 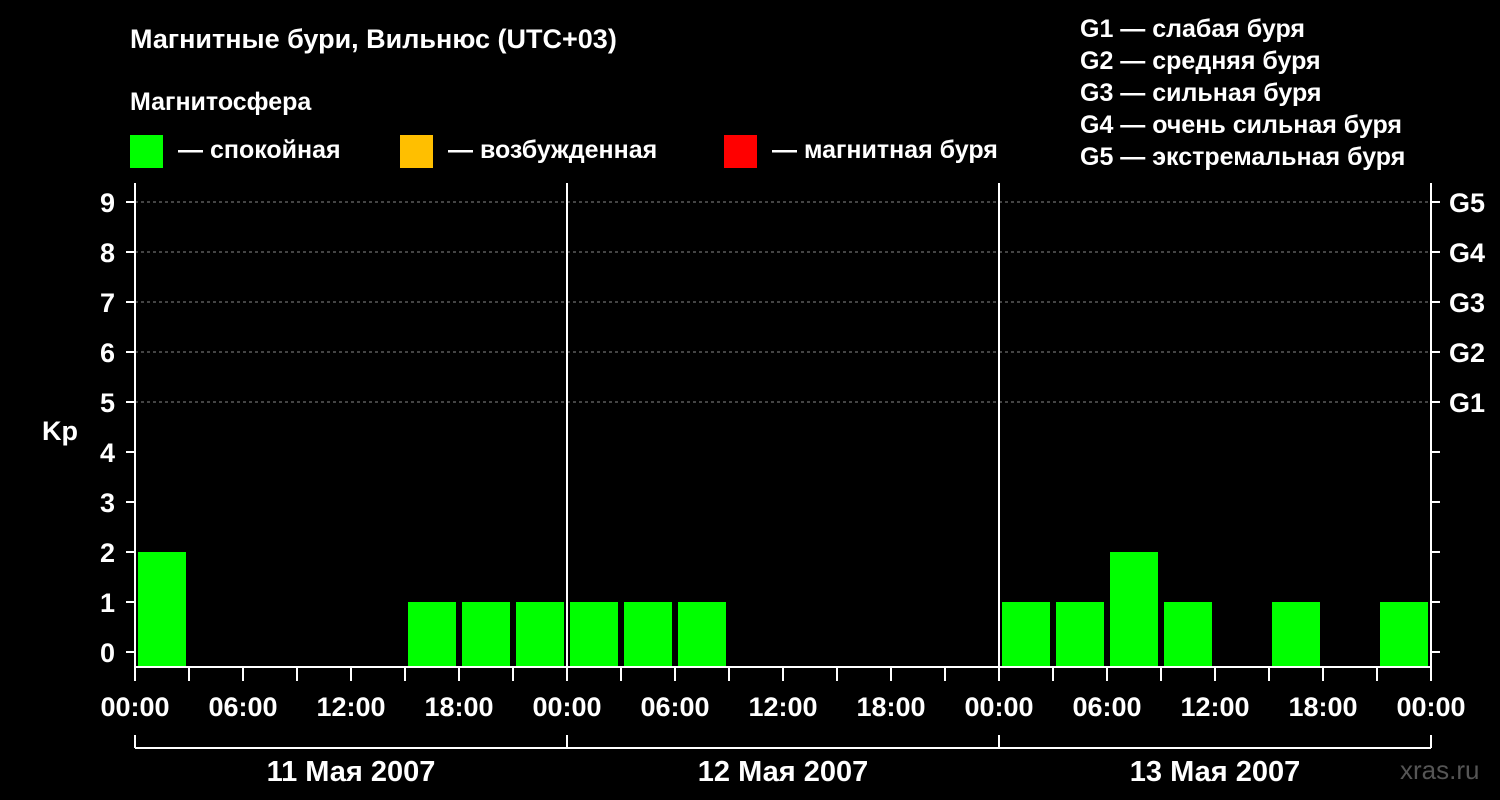 I want to click on y-tick-label: 8, so click(x=107, y=253).